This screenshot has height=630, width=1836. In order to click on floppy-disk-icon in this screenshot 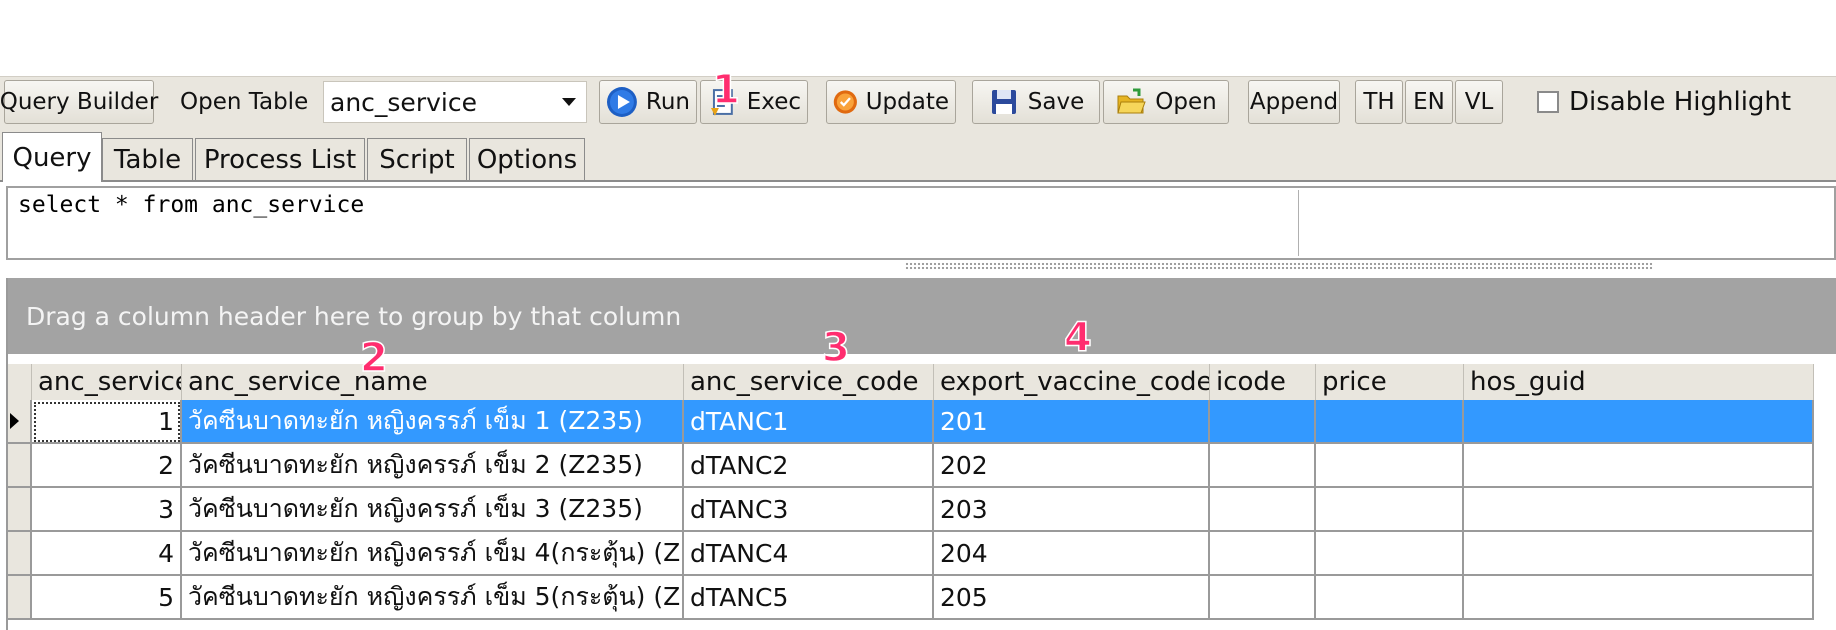, I will do `click(1003, 102)`.